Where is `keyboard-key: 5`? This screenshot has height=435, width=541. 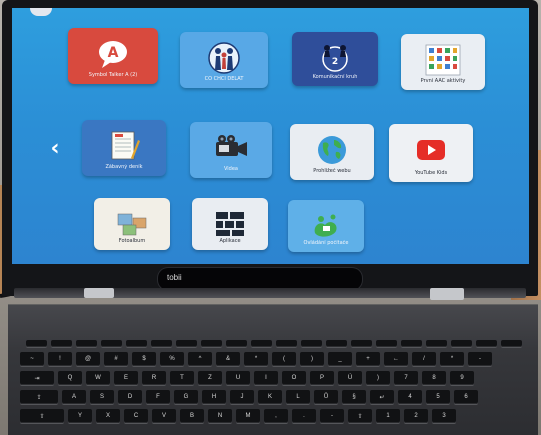
keyboard-key: 5 is located at coordinates (438, 397).